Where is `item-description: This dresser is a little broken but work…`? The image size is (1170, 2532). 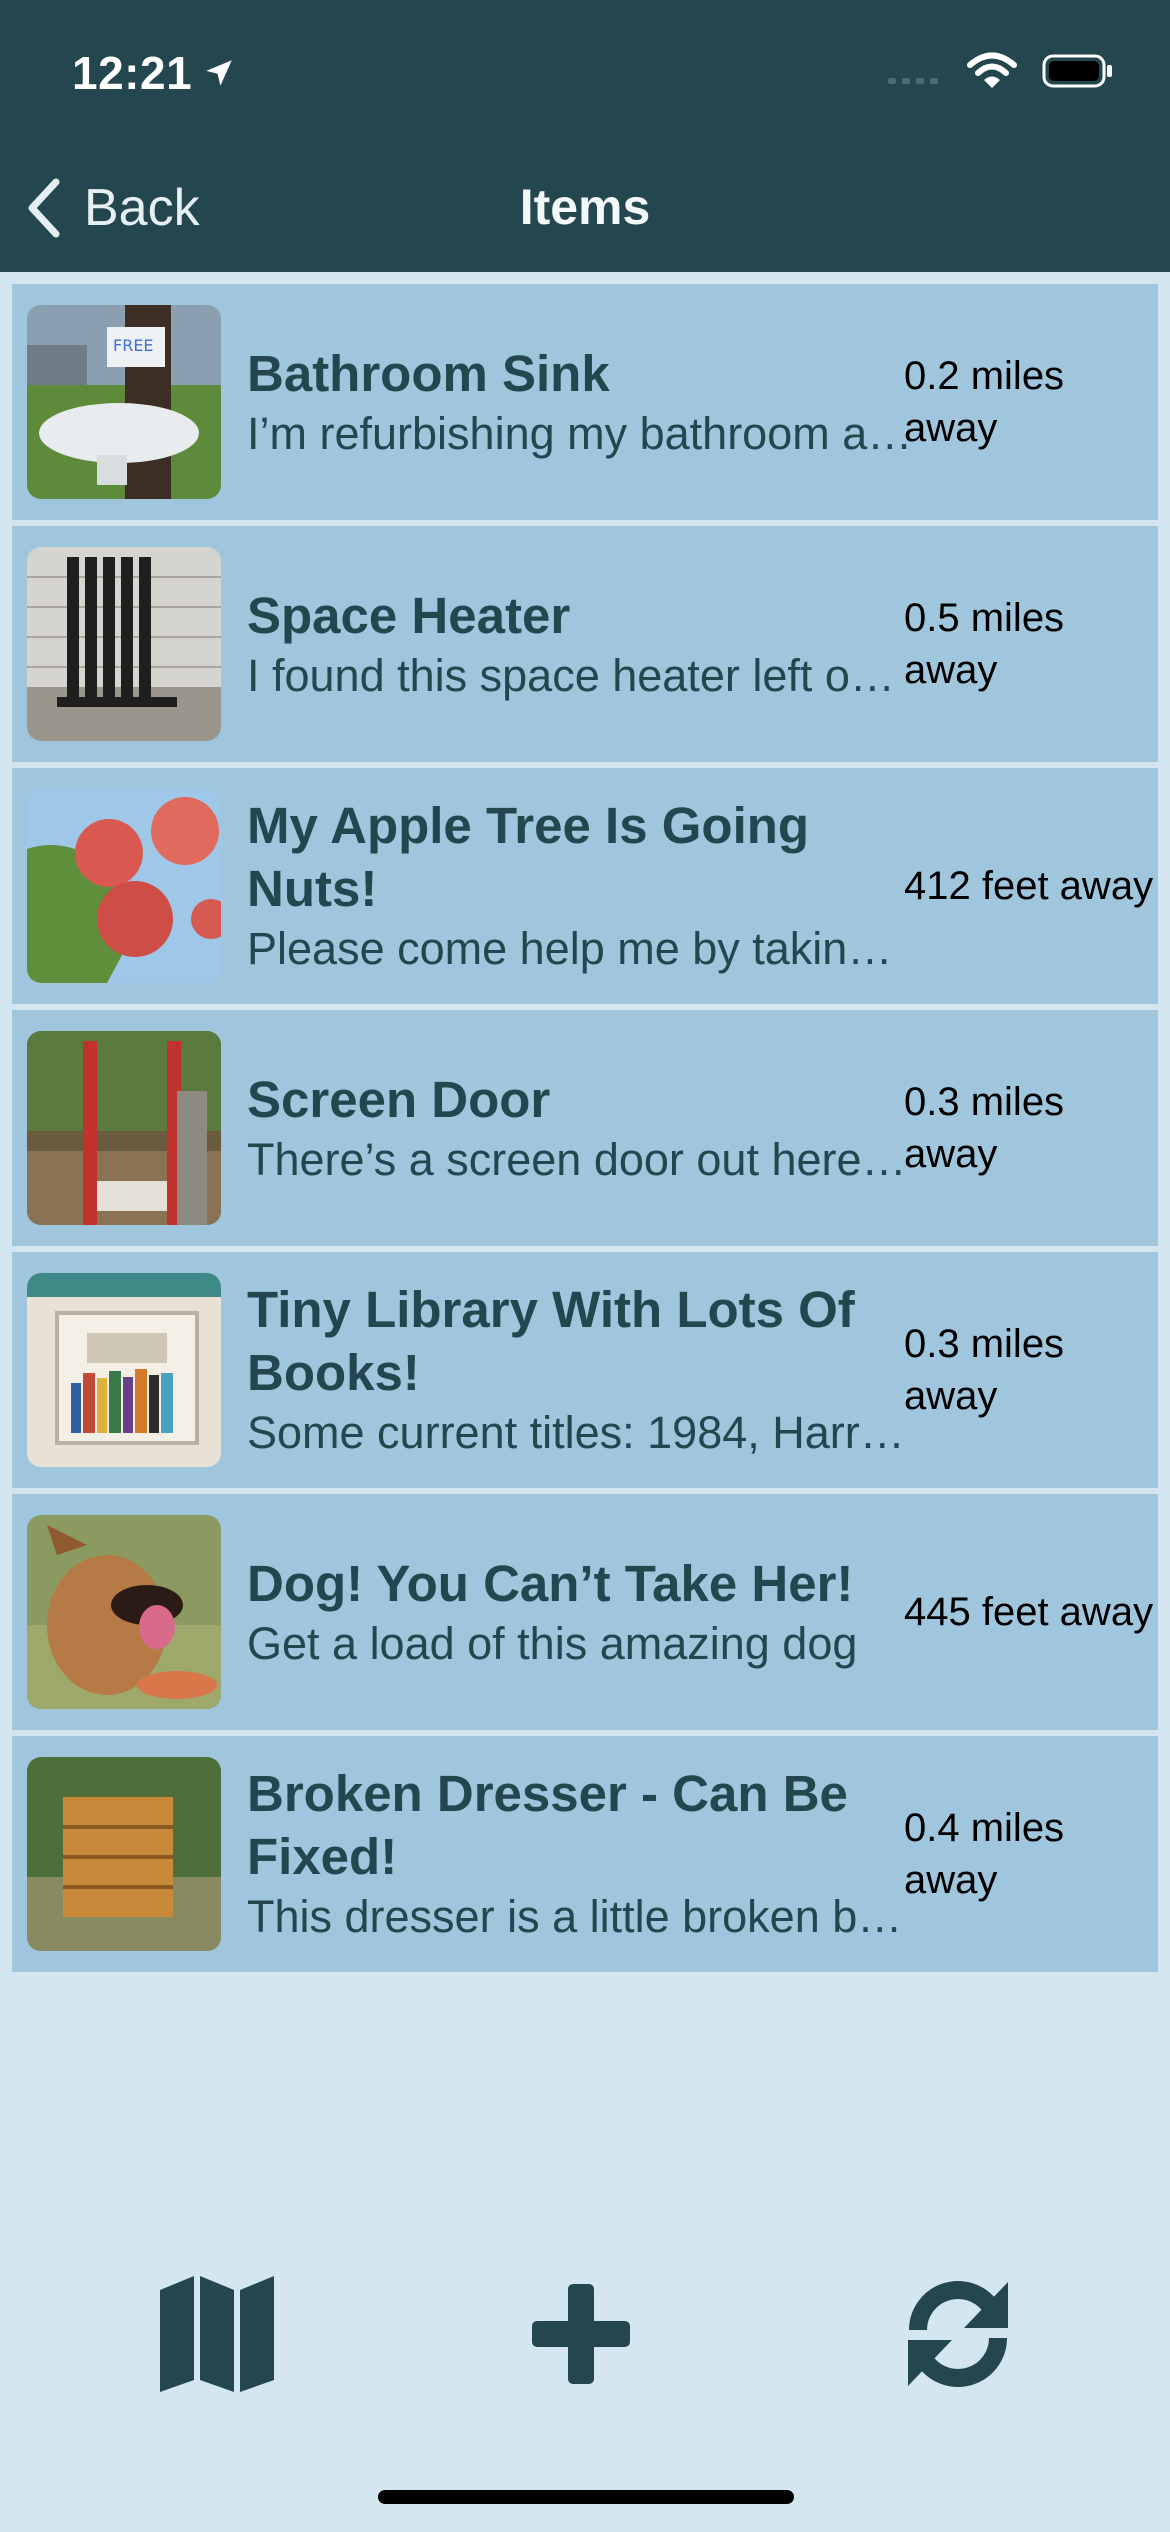 item-description: This dresser is a little broken but work… is located at coordinates (582, 1916).